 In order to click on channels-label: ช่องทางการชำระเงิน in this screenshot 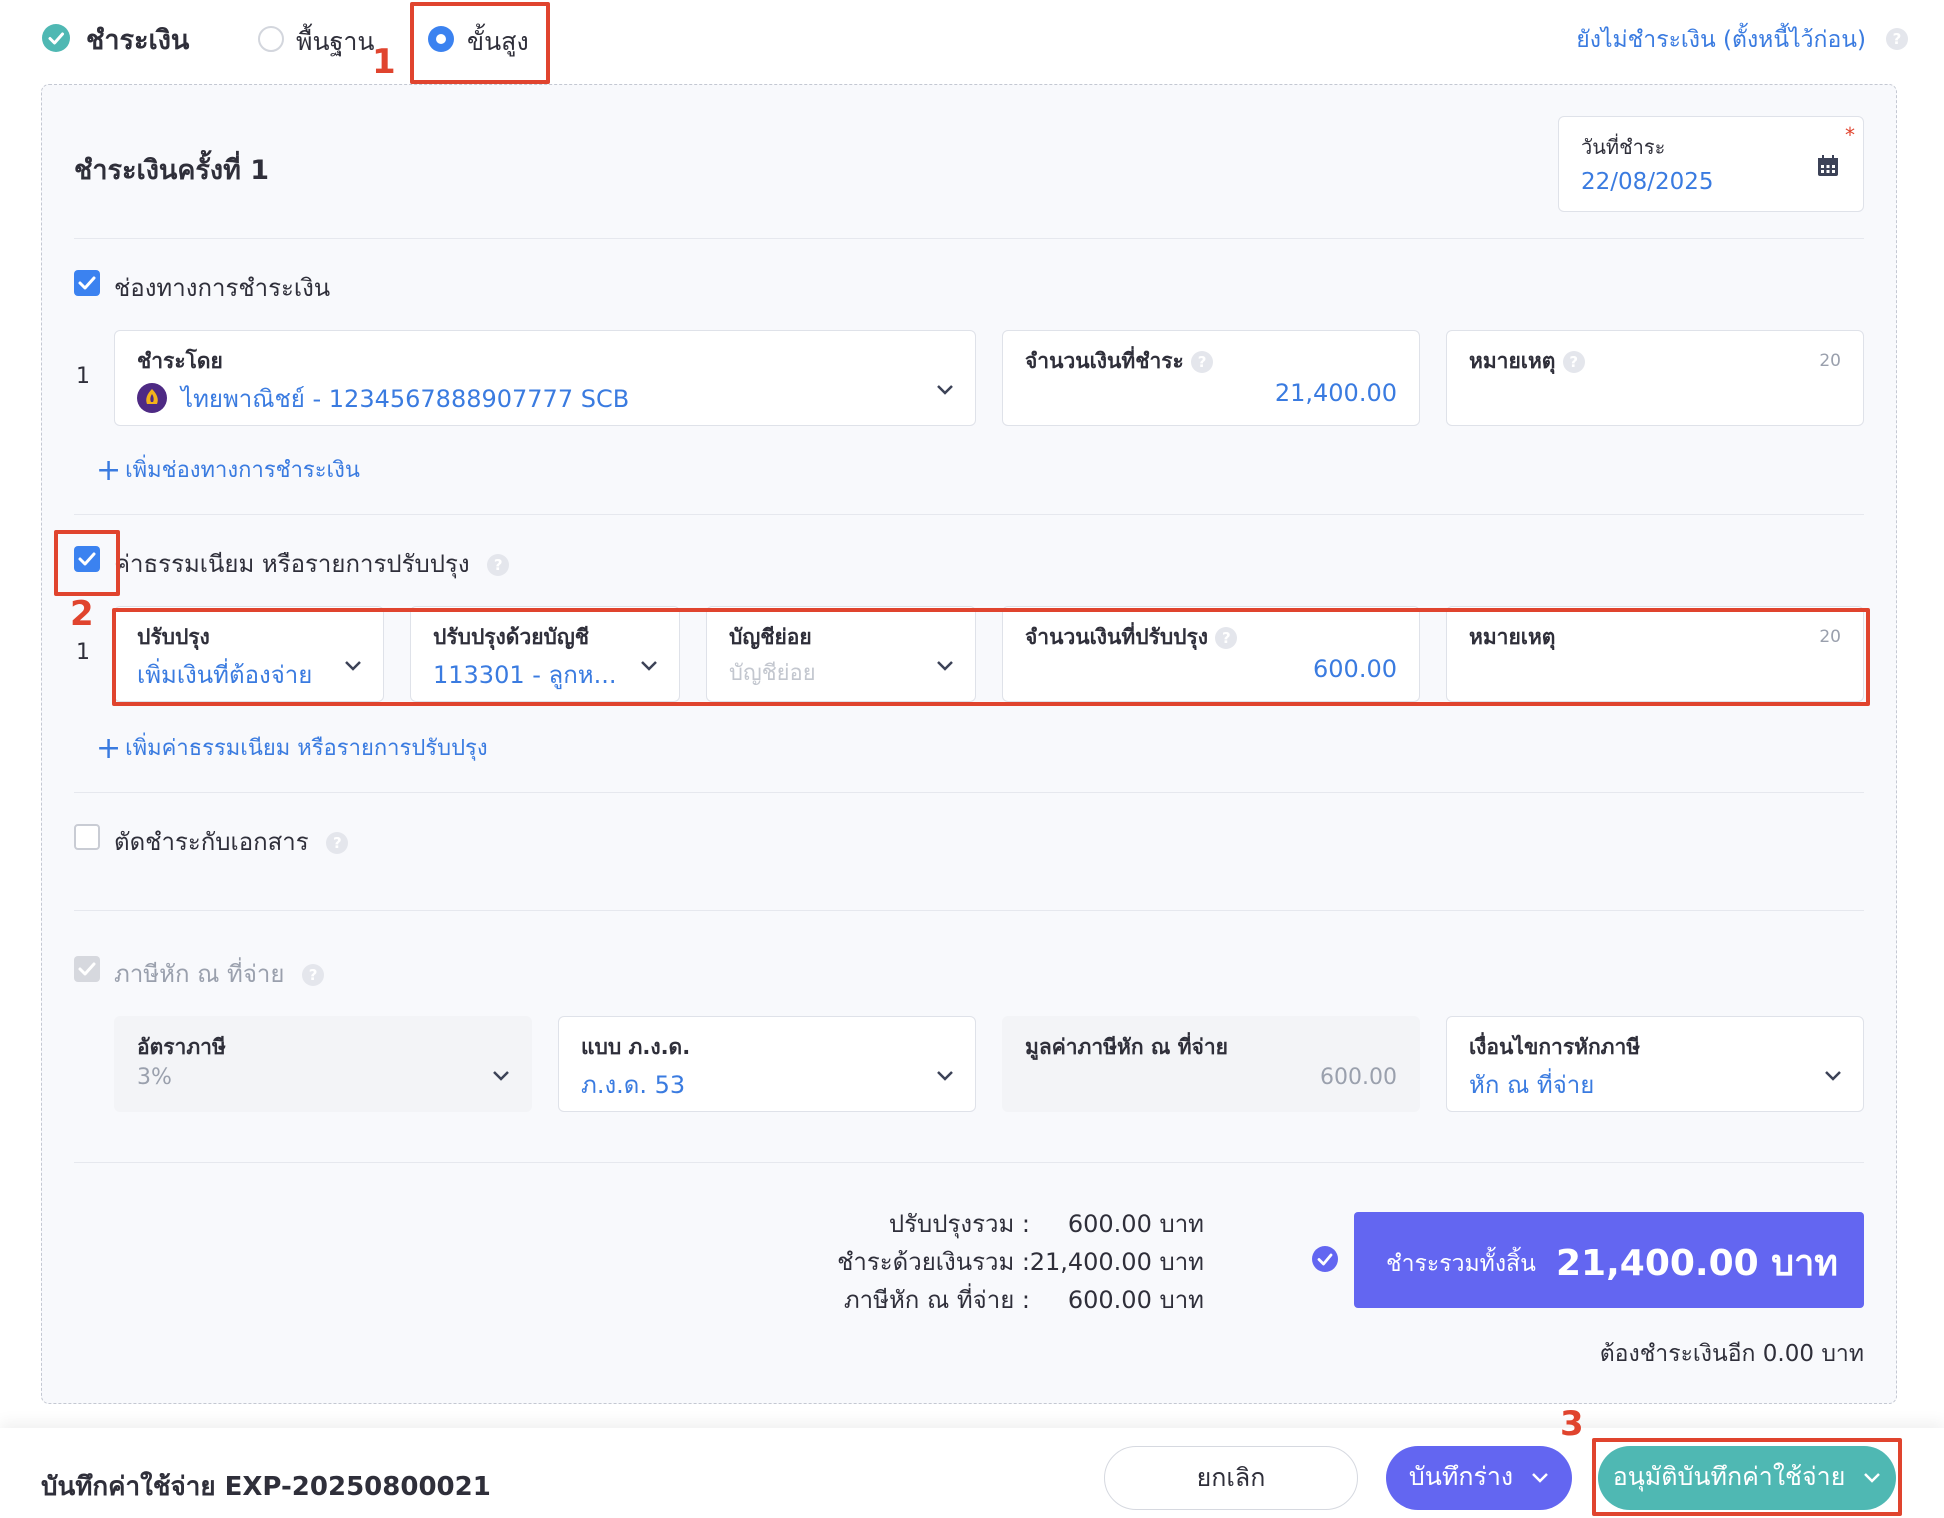, I will do `click(222, 288)`.